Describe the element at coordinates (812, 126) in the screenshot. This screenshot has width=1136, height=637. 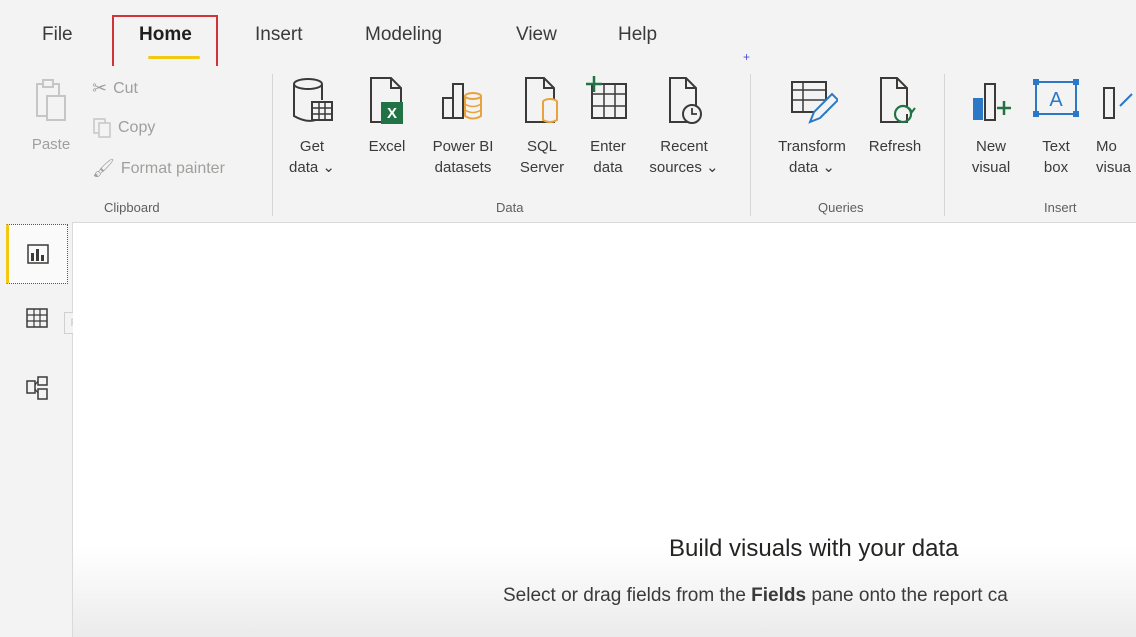
I see `transform-data-button: Transform data ⌄` at that location.